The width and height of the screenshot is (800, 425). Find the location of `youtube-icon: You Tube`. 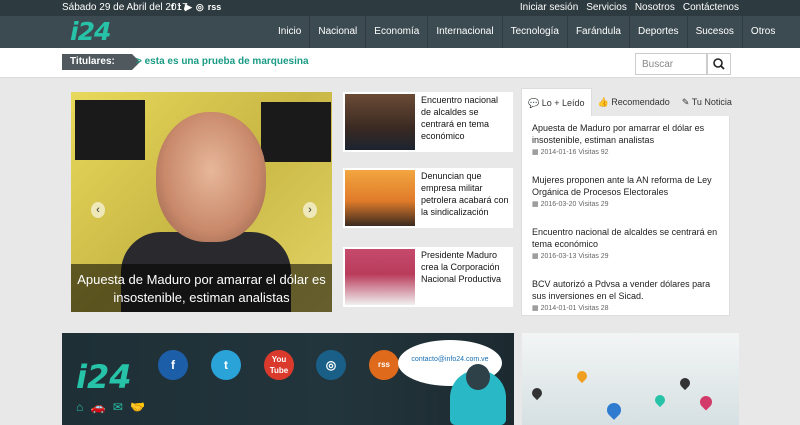

youtube-icon: You Tube is located at coordinates (279, 365).